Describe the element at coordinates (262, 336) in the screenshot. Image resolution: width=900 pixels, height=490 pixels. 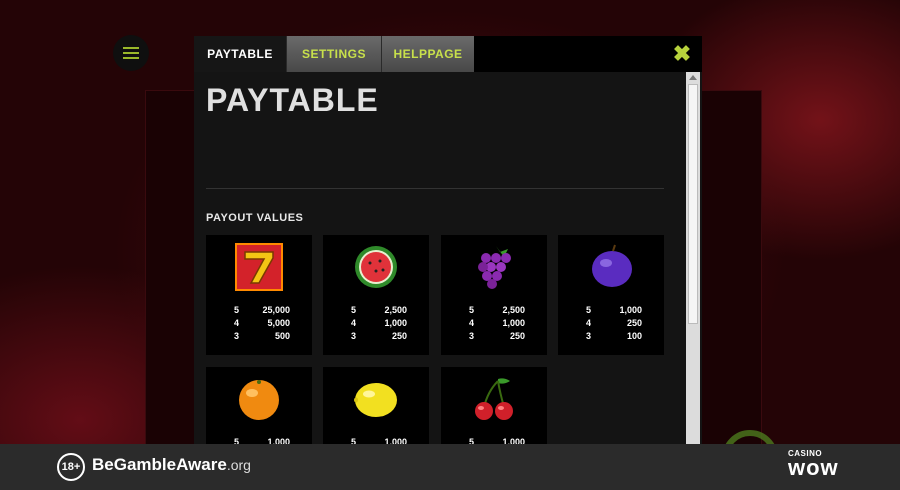
I see `payout-row: 3 500` at that location.